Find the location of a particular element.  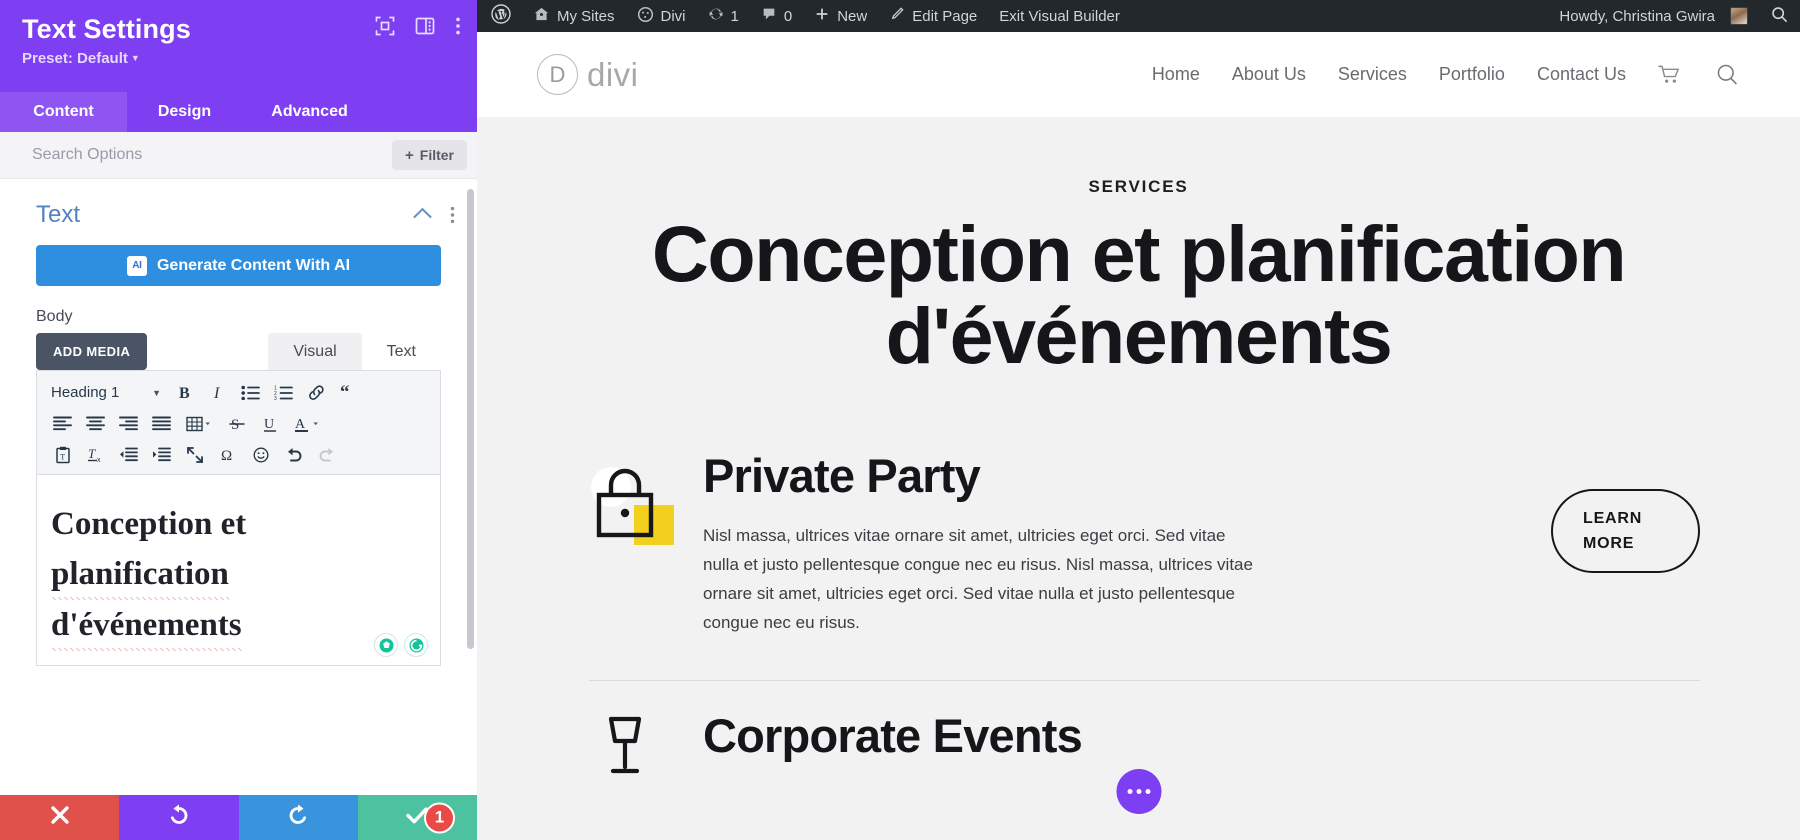

section-divider is located at coordinates (1144, 680).